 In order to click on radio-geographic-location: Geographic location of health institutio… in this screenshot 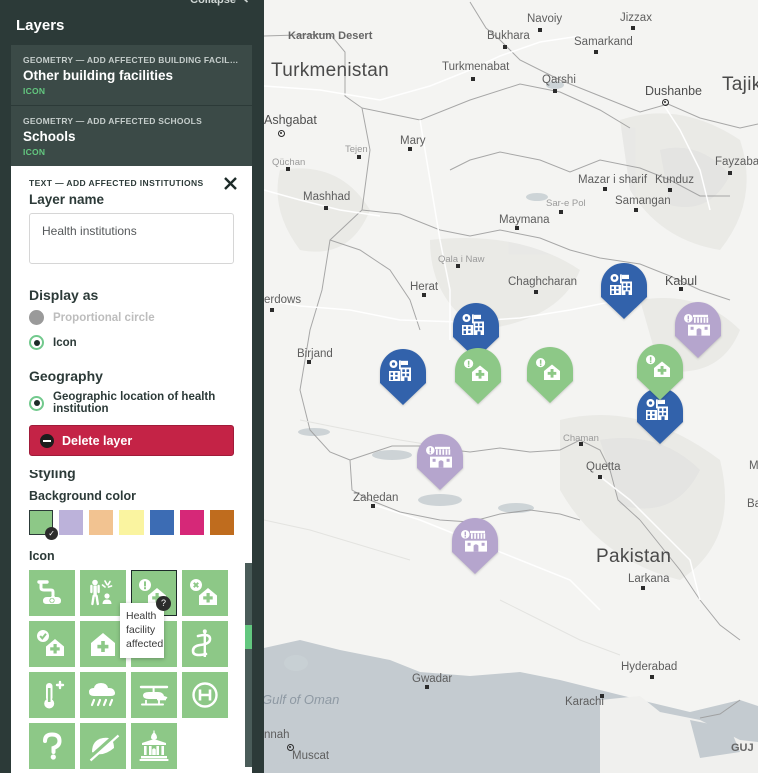, I will do `click(131, 403)`.